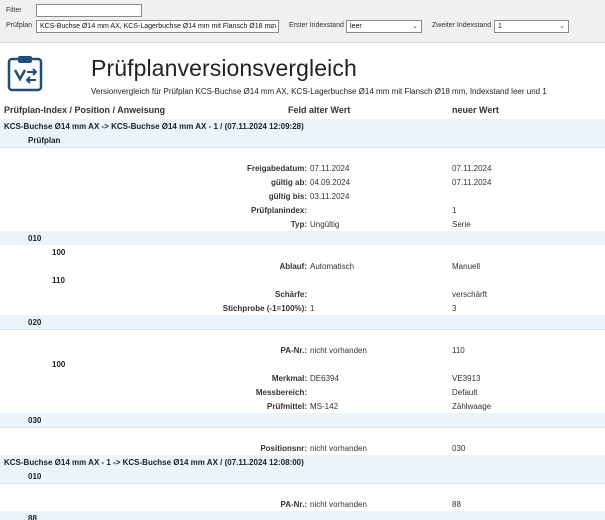  I want to click on field-name: Ablauf:, so click(293, 266).